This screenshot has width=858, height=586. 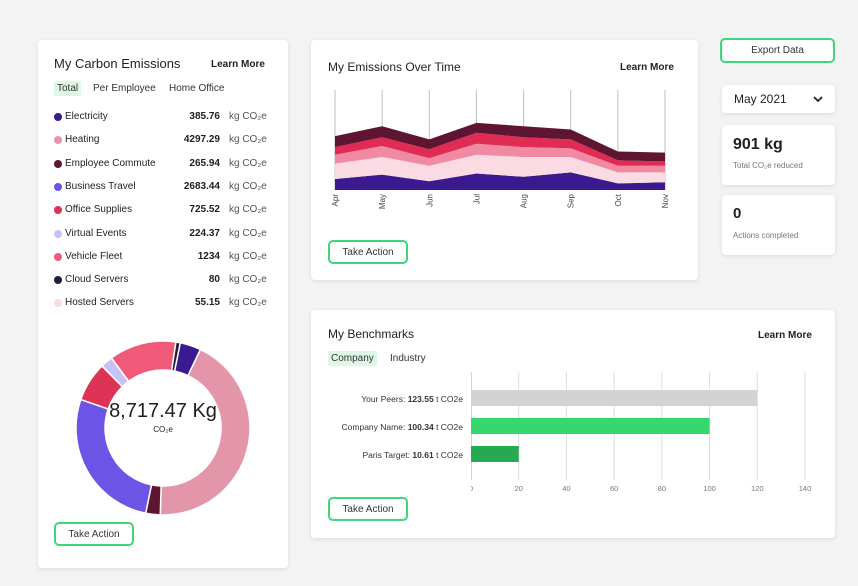 What do you see at coordinates (571, 200) in the screenshot?
I see `x-tick-label: Sep` at bounding box center [571, 200].